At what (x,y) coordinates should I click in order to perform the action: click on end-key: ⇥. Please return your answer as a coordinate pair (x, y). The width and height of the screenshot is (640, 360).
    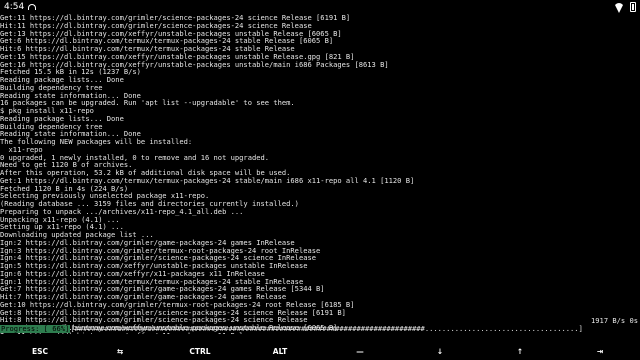
    Looking at the image, I should click on (600, 351).